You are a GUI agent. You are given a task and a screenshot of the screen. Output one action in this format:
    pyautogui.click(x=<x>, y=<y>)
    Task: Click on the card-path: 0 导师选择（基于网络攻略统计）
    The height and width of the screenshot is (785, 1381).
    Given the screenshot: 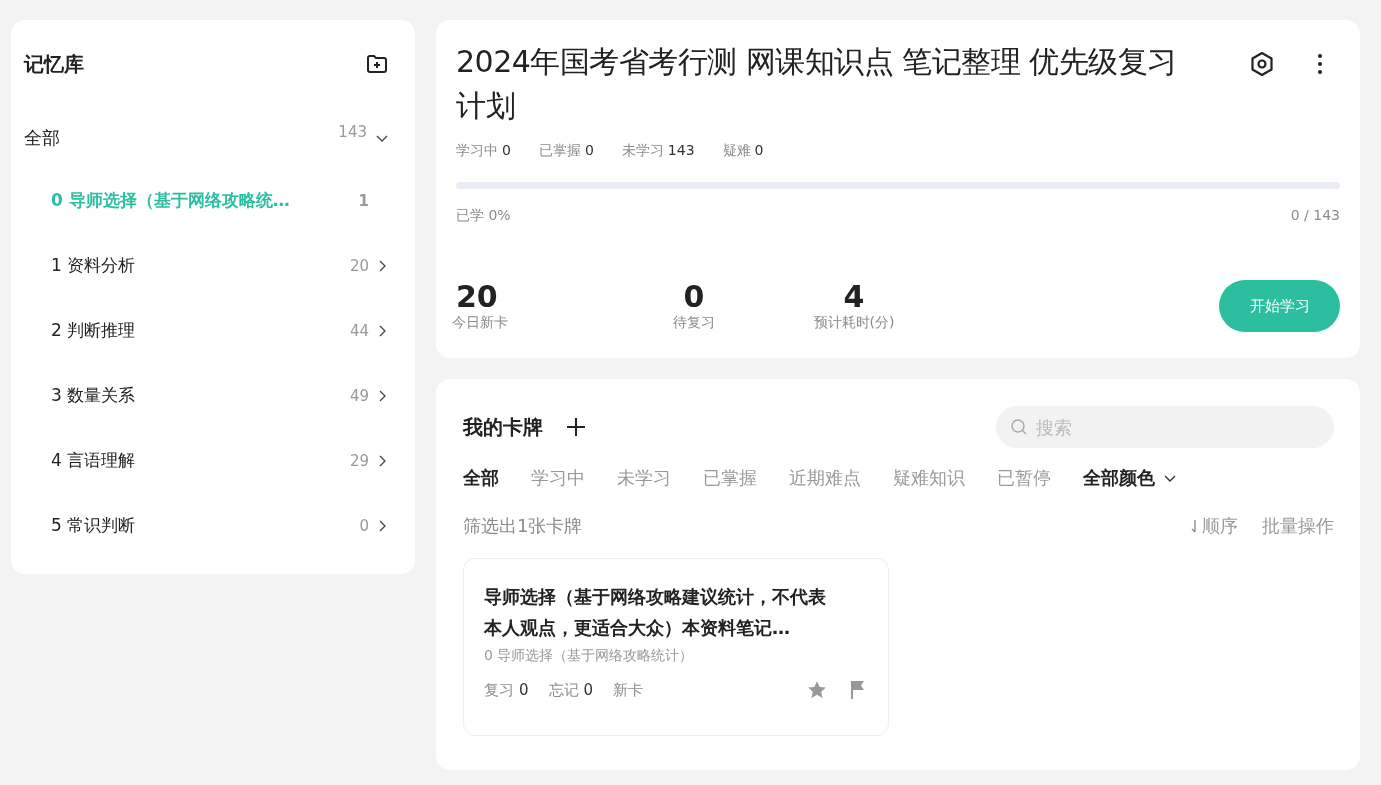 What is the action you would take?
    pyautogui.click(x=589, y=656)
    